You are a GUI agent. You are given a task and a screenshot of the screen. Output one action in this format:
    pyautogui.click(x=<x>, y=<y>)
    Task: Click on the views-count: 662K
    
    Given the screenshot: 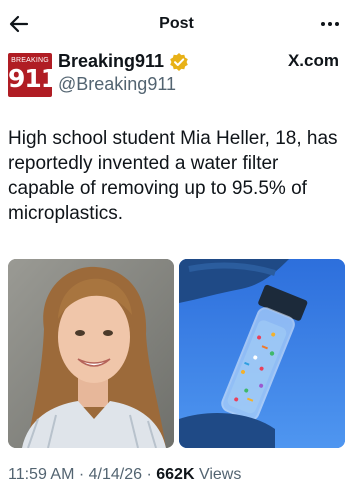 What is the action you would take?
    pyautogui.click(x=175, y=474)
    